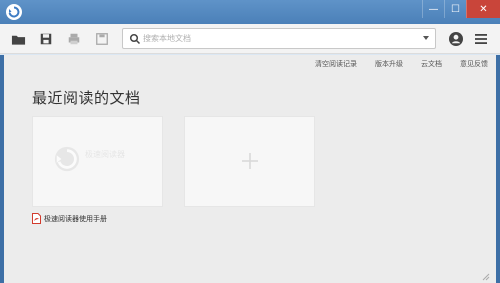 This screenshot has height=283, width=500. I want to click on search-dropdown-icon, so click(426, 38).